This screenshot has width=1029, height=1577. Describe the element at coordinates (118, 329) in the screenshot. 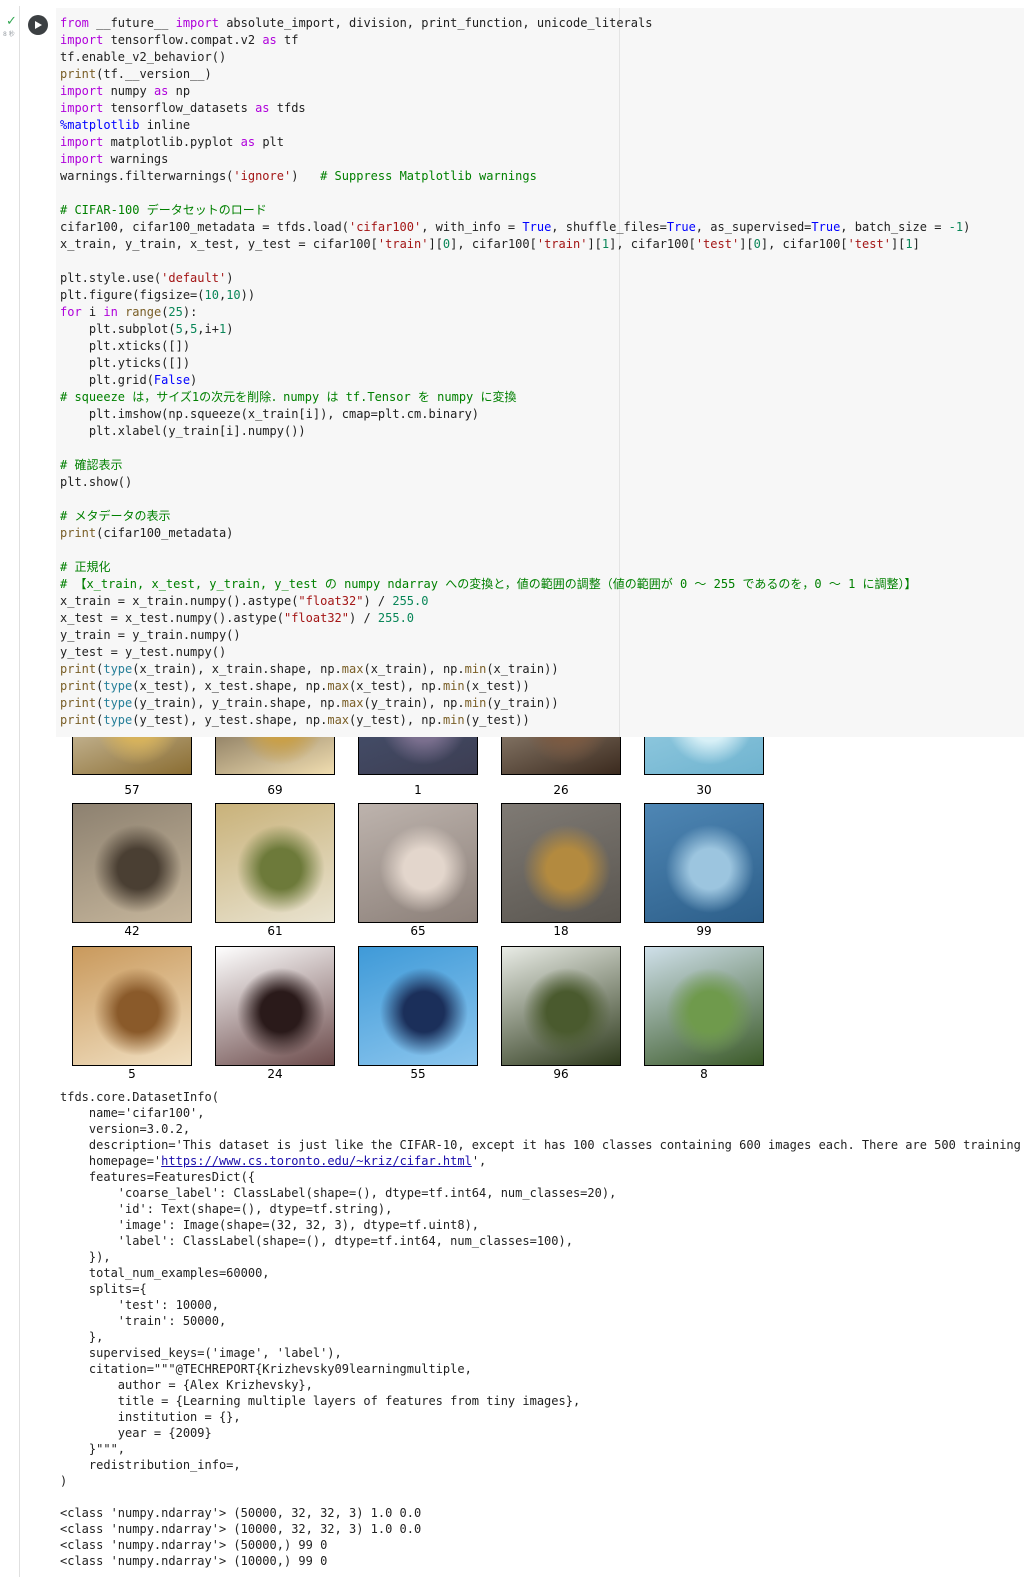

I see `code-token: plt.subplot(` at that location.